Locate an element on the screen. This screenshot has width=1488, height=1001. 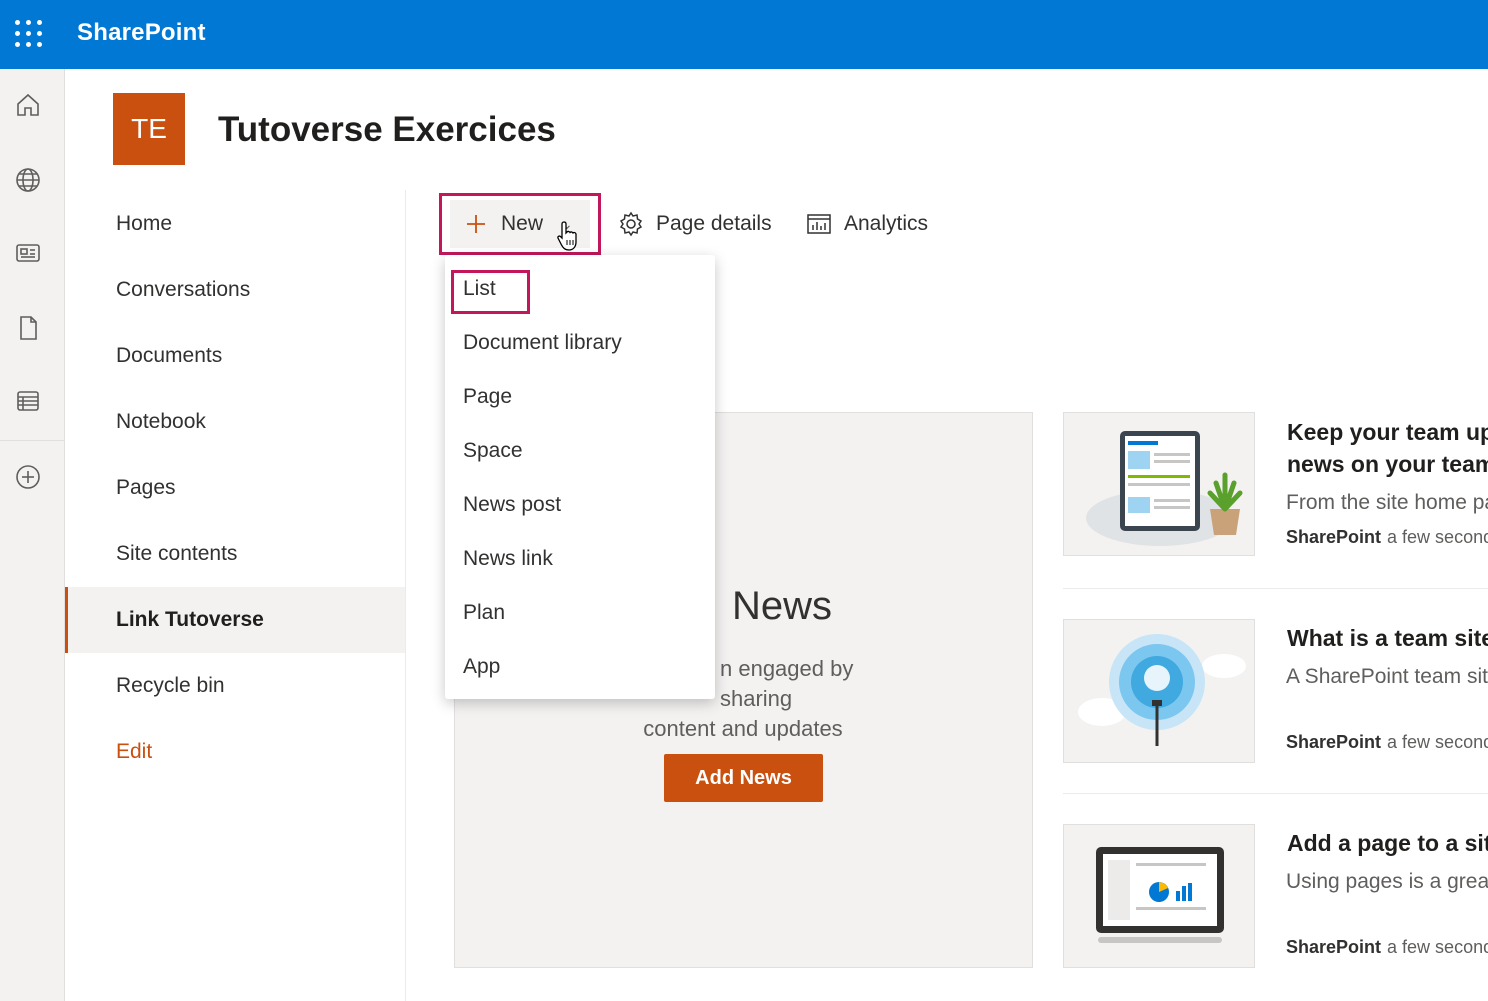
site-title: Tutoverse Exercices is located at coordinates (387, 130).